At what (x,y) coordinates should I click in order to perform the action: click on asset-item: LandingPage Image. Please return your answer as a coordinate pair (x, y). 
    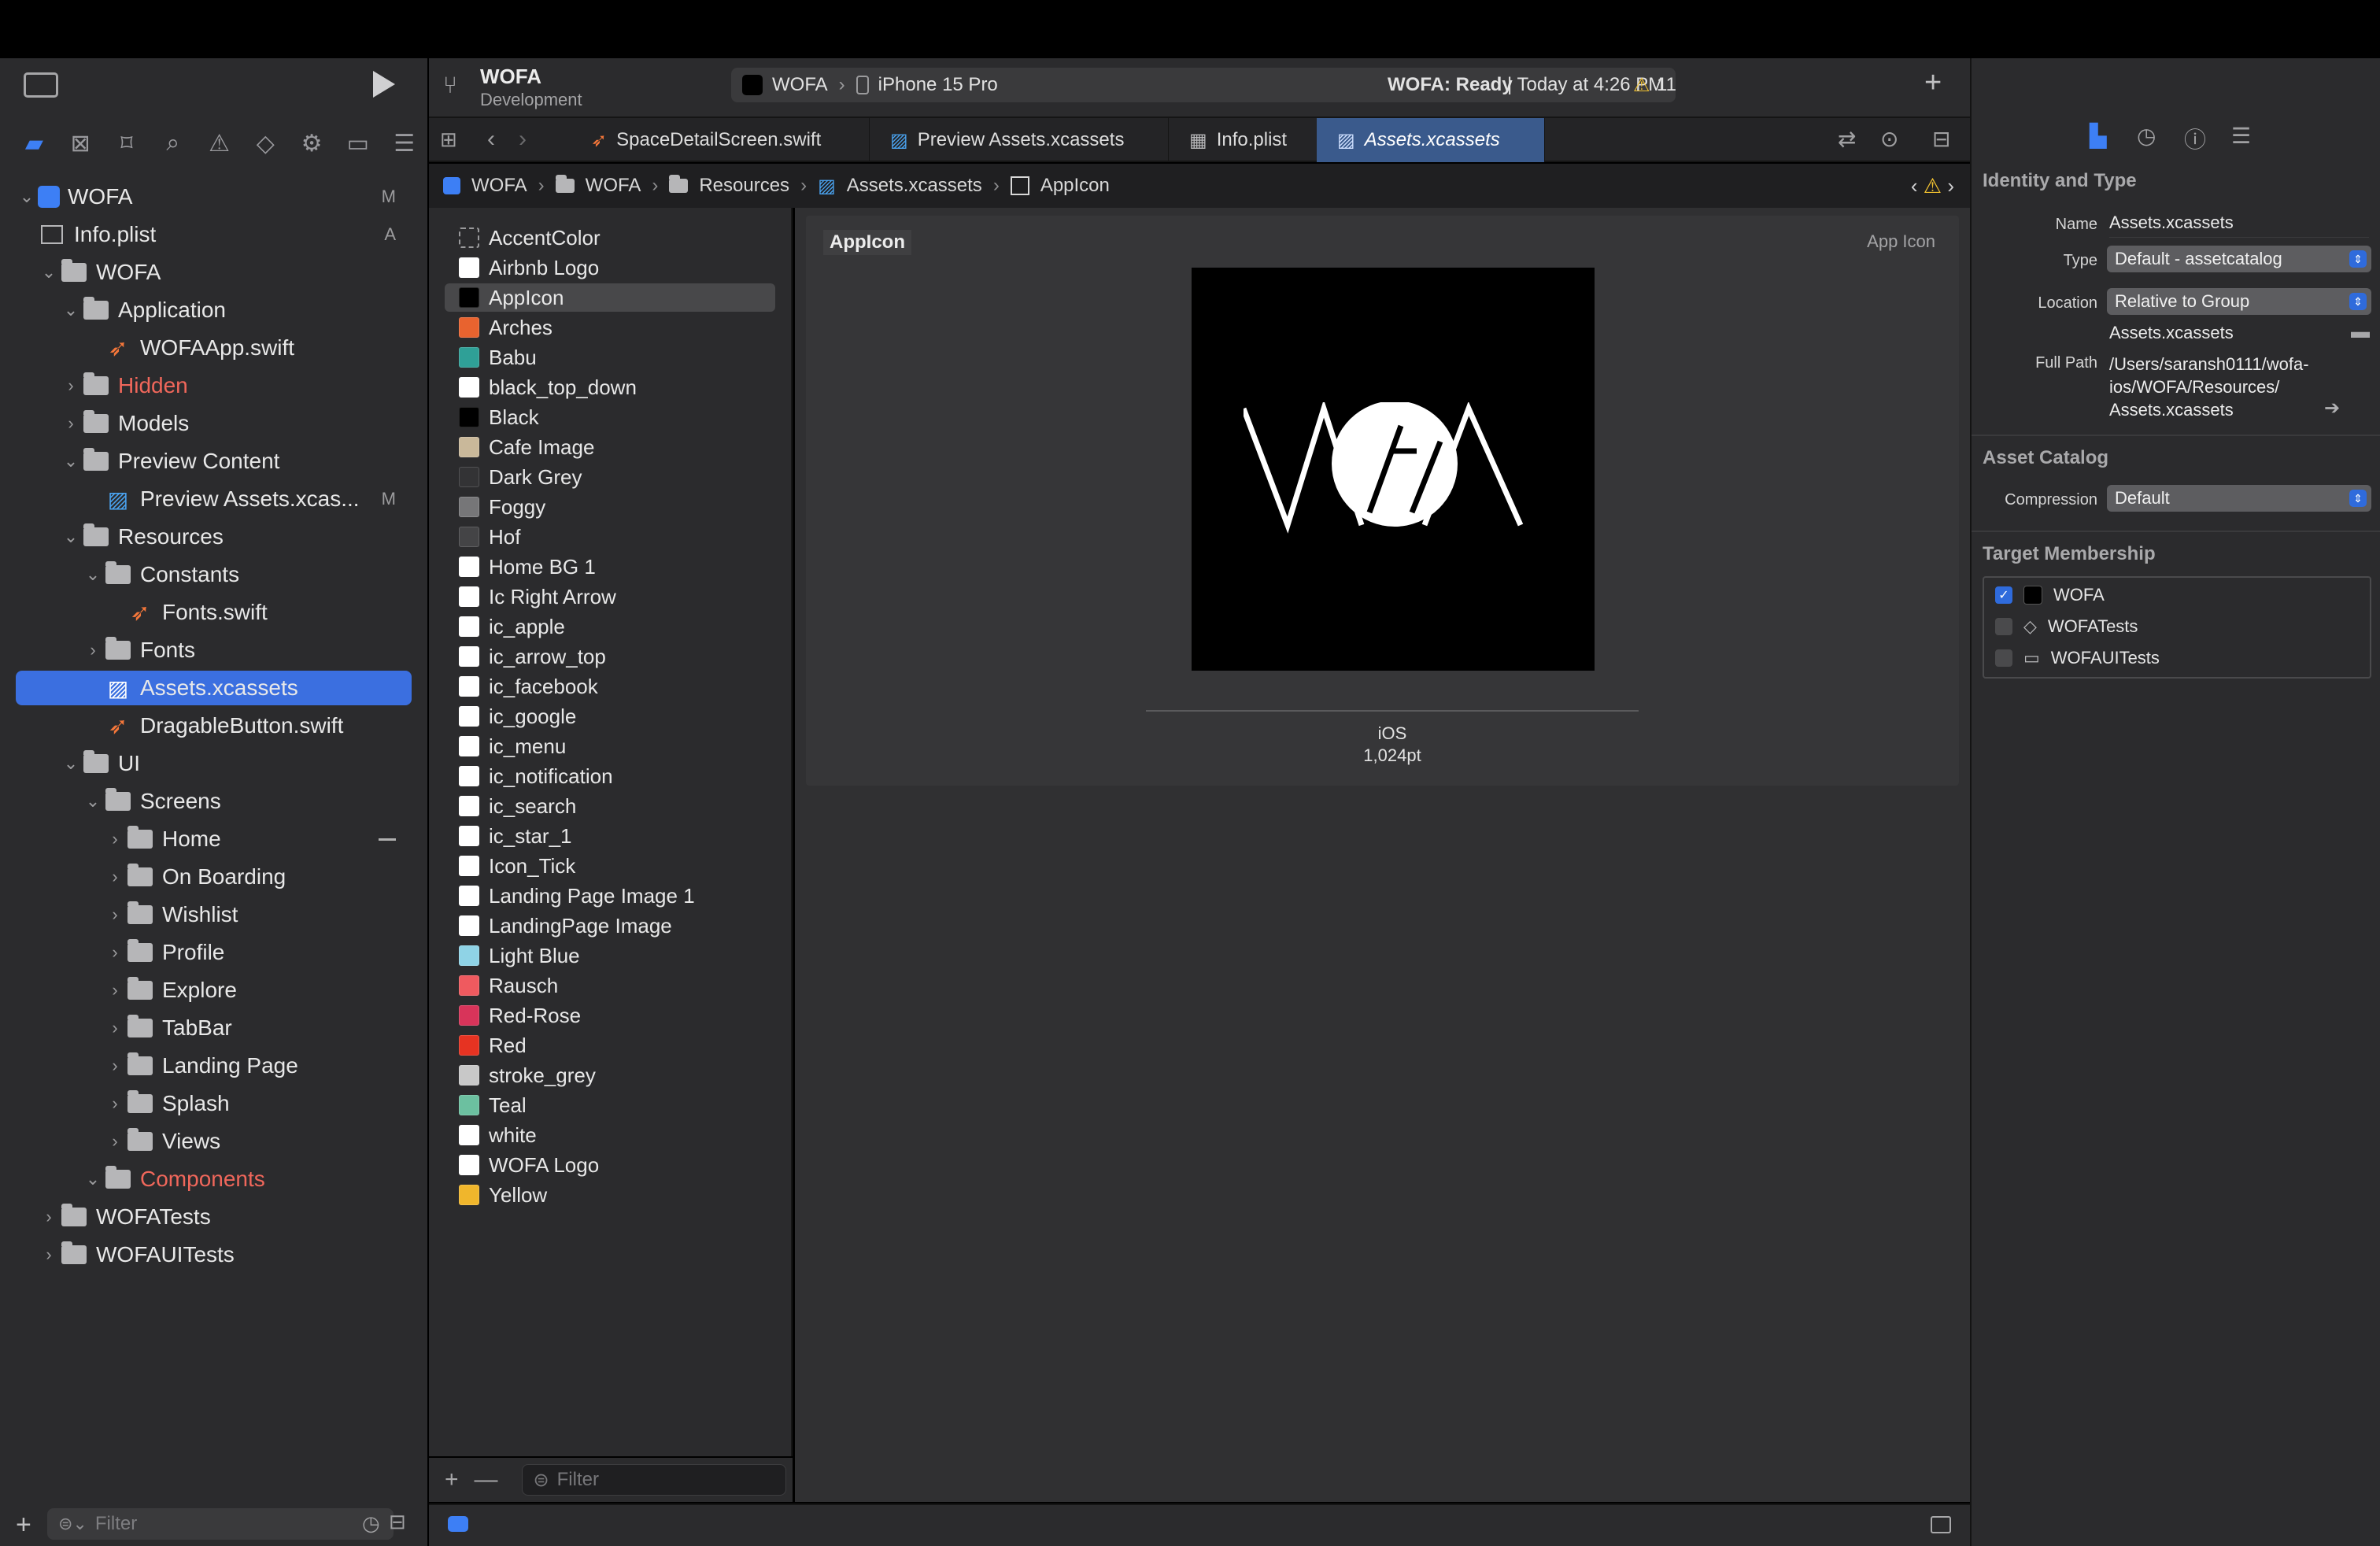
    Looking at the image, I should click on (610, 926).